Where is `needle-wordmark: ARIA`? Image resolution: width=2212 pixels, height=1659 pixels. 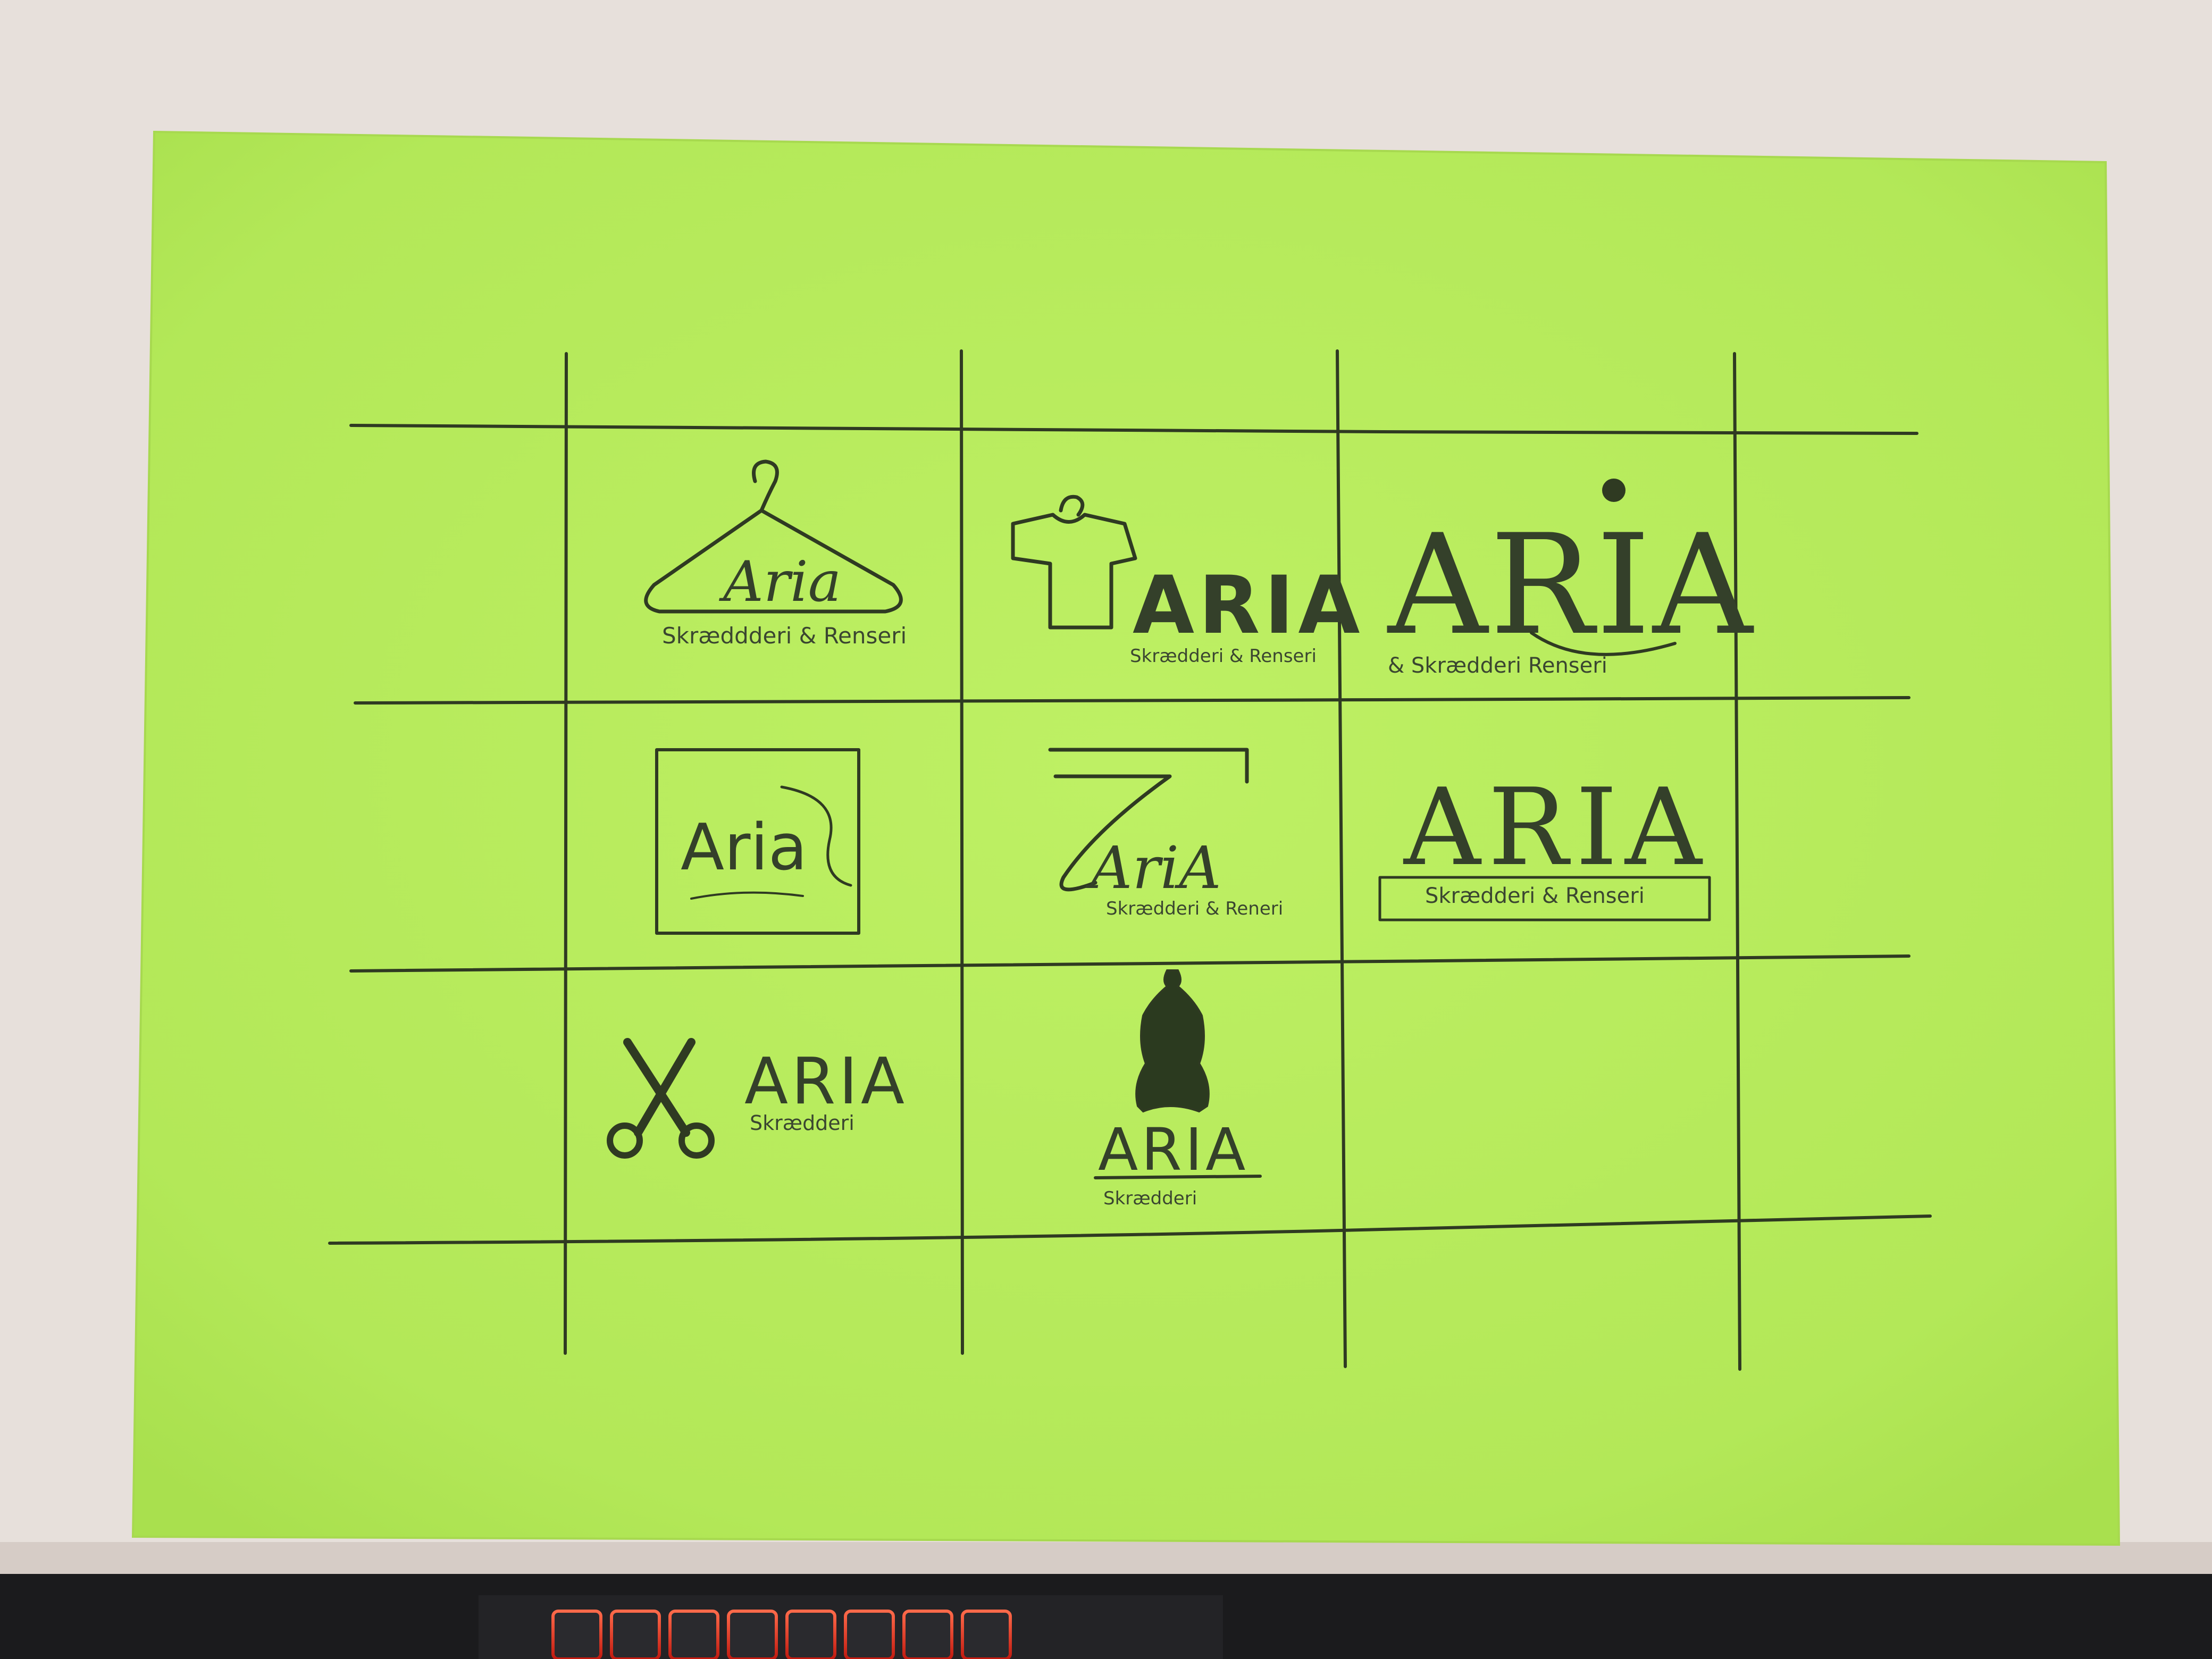
needle-wordmark: ARIA is located at coordinates (1570, 585).